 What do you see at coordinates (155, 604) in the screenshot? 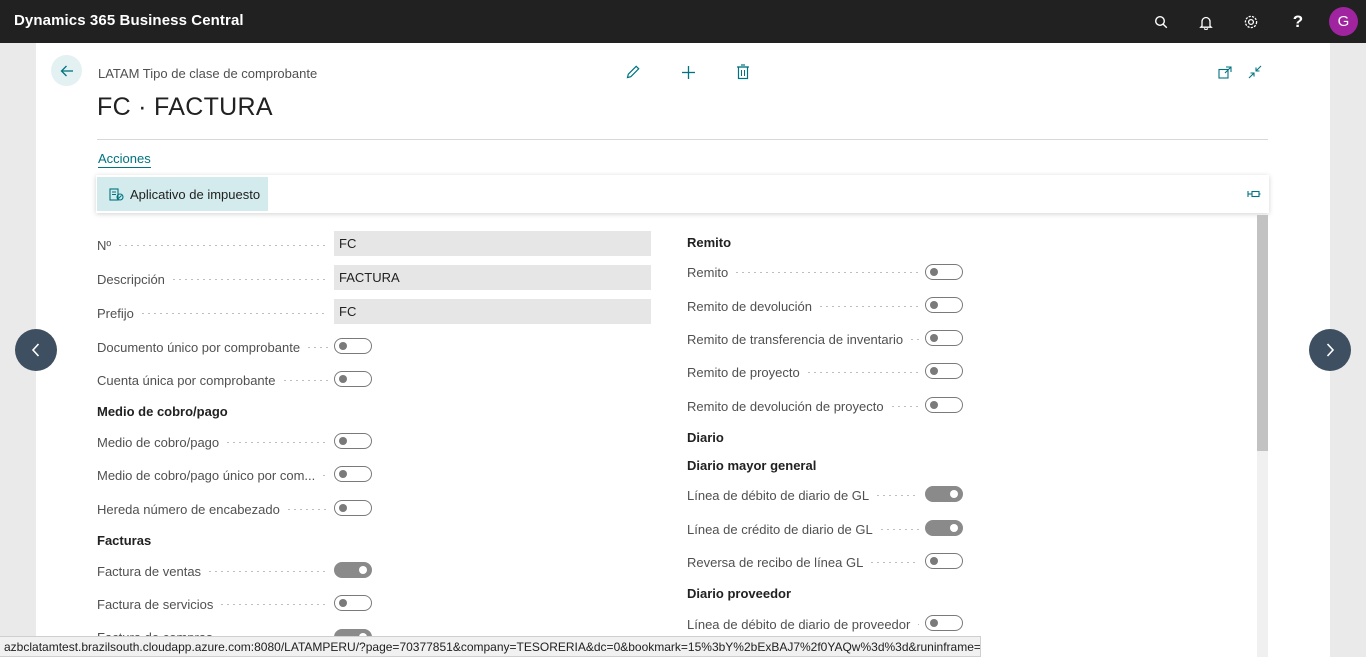
I see `field-fact-servicios-label: Factura de servicios` at bounding box center [155, 604].